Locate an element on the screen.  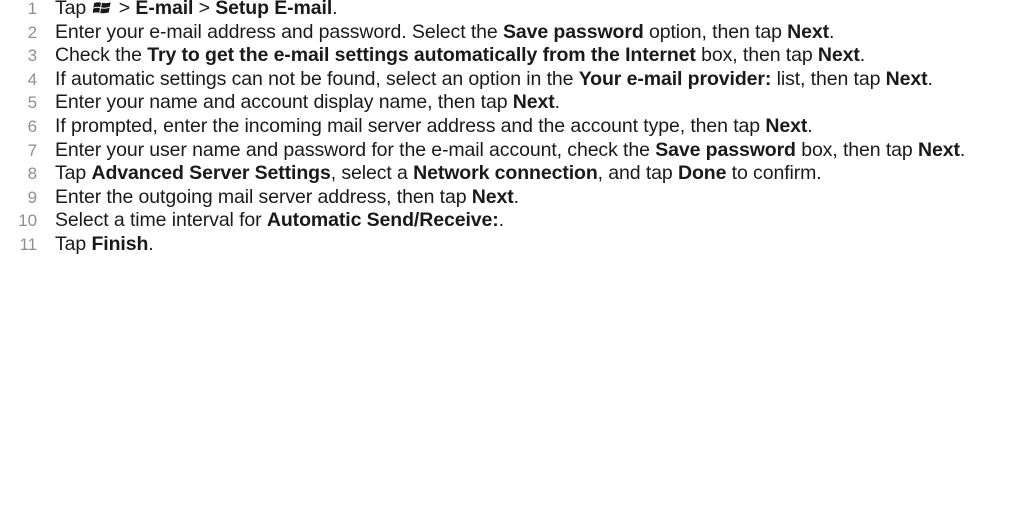
ui-term: Your e-mail provider: is located at coordinates (675, 78).